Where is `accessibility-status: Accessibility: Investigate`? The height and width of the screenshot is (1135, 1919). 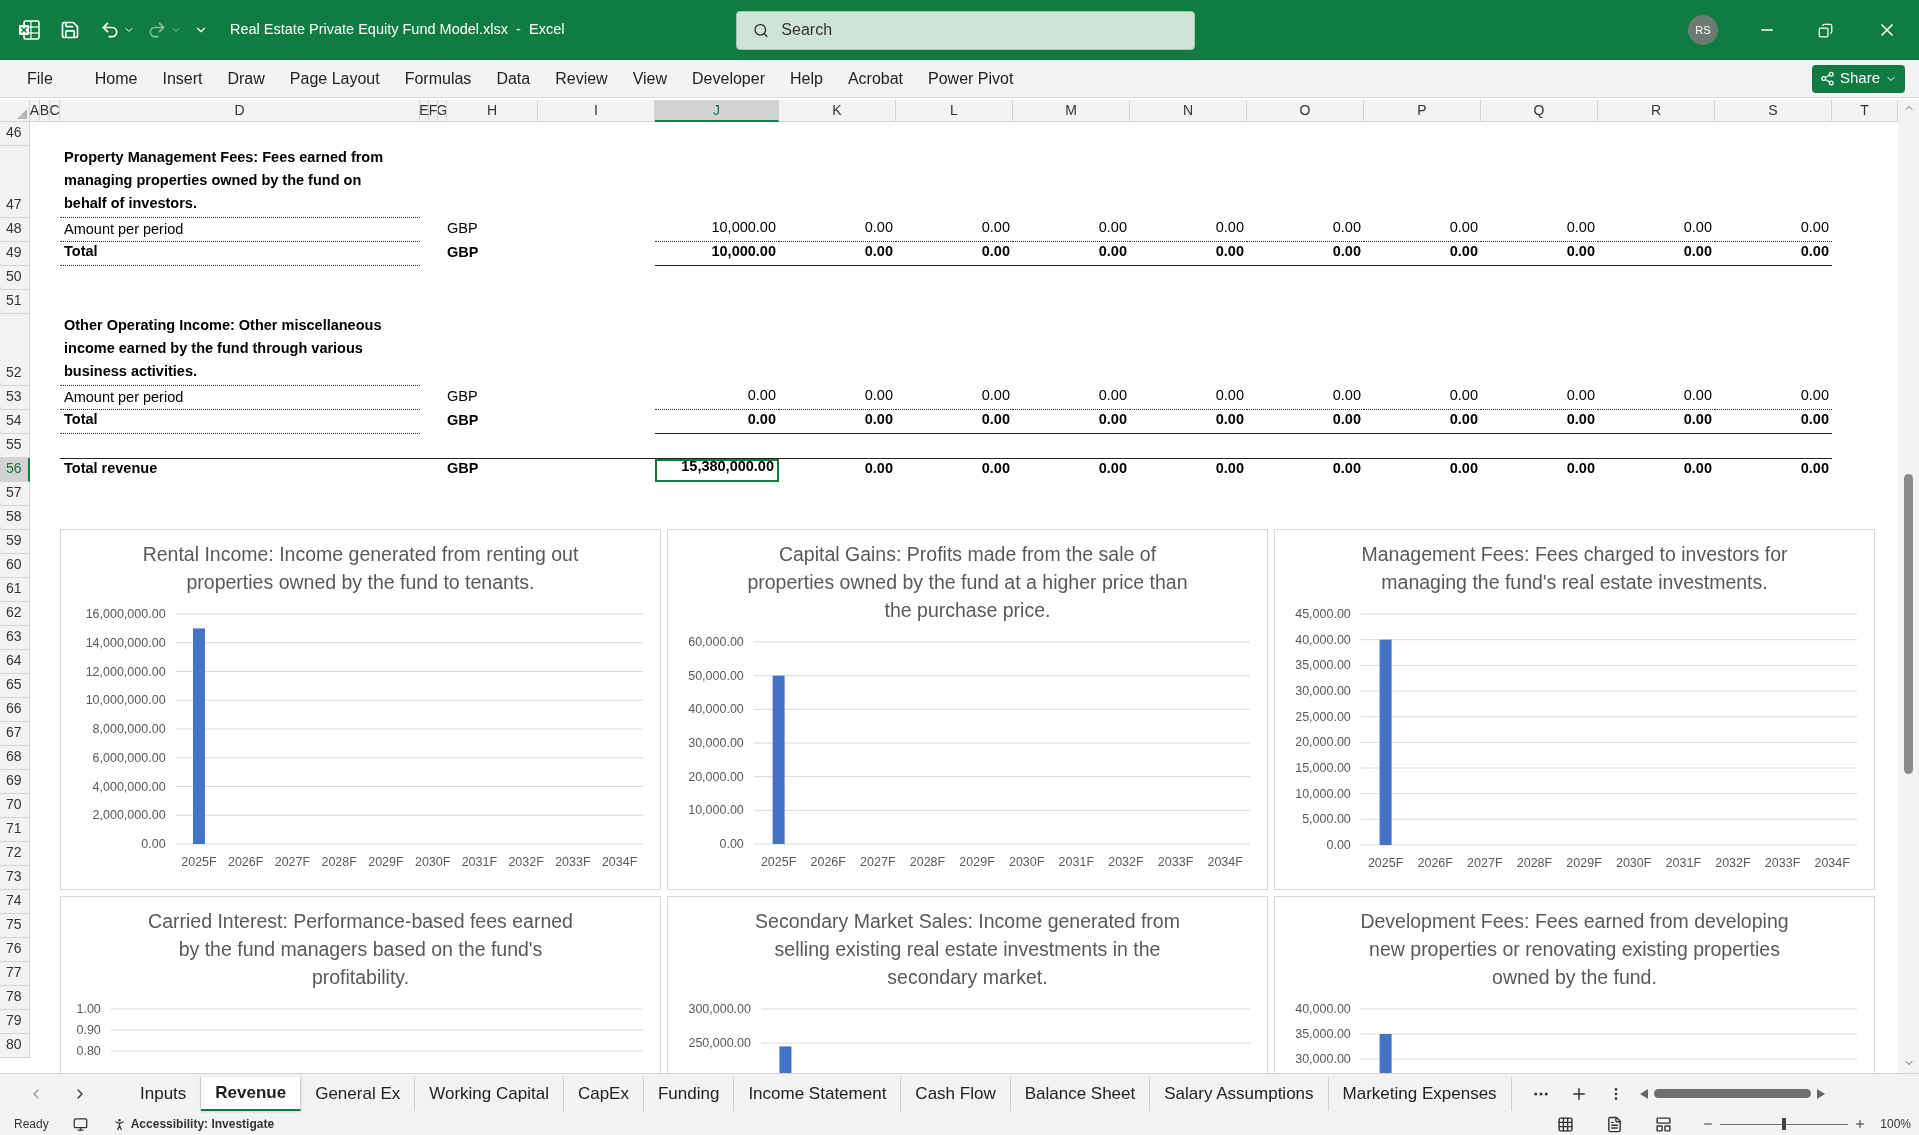
accessibility-status: Accessibility: Investigate is located at coordinates (202, 1124).